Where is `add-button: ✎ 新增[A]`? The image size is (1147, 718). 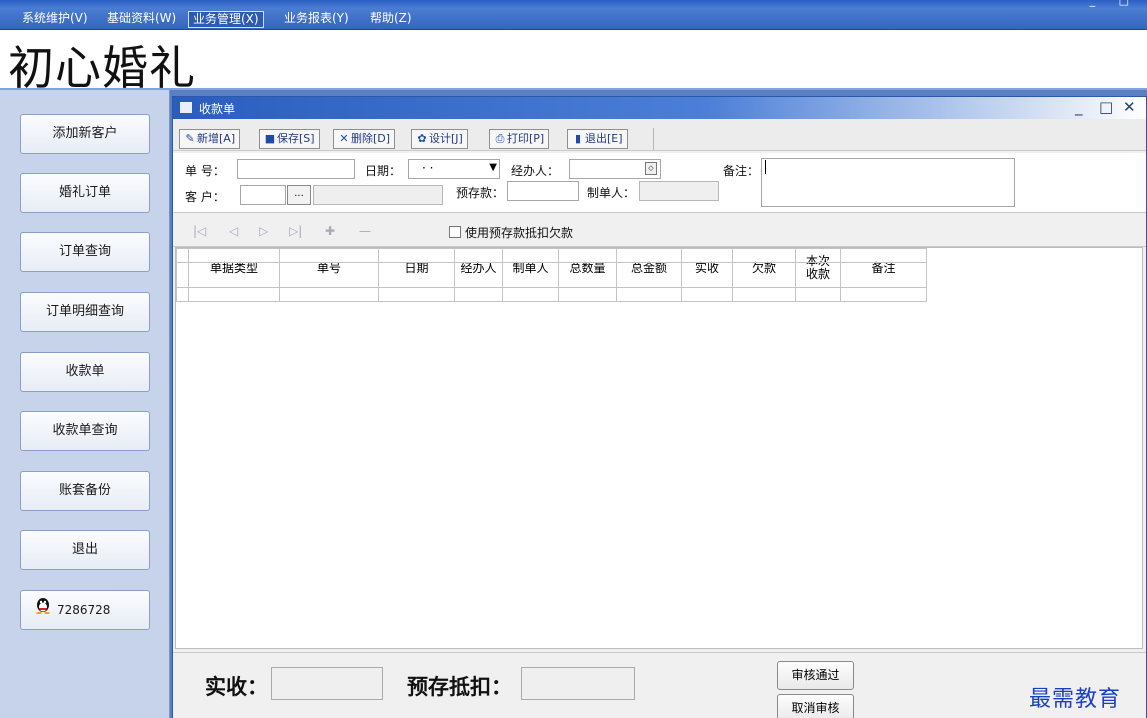
add-button: ✎ 新增[A] is located at coordinates (210, 139).